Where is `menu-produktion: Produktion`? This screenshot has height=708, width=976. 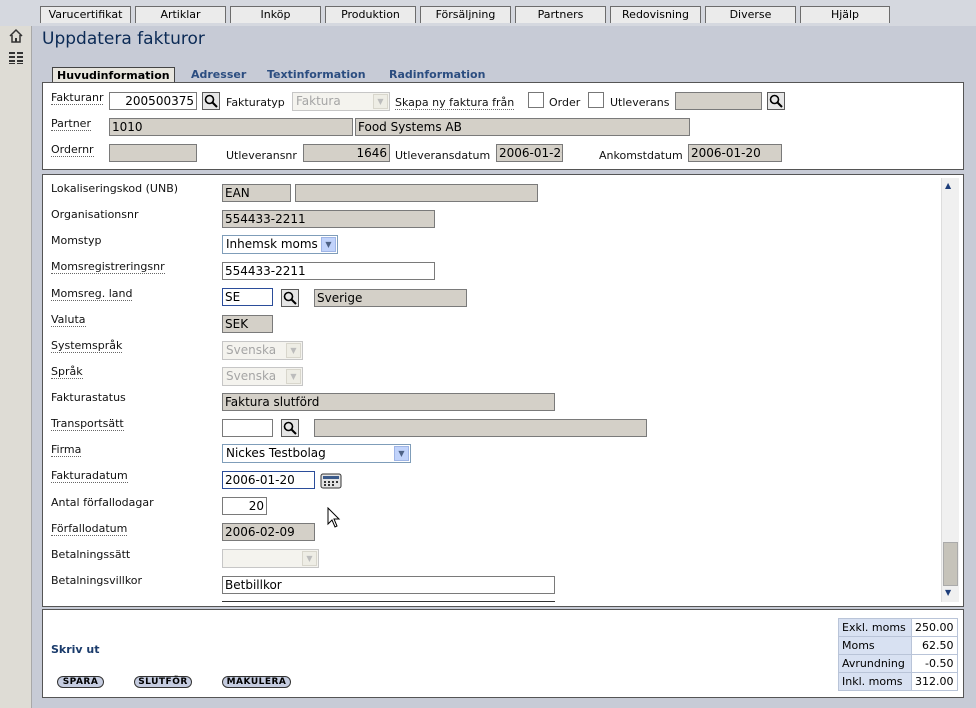
menu-produktion: Produktion is located at coordinates (370, 14).